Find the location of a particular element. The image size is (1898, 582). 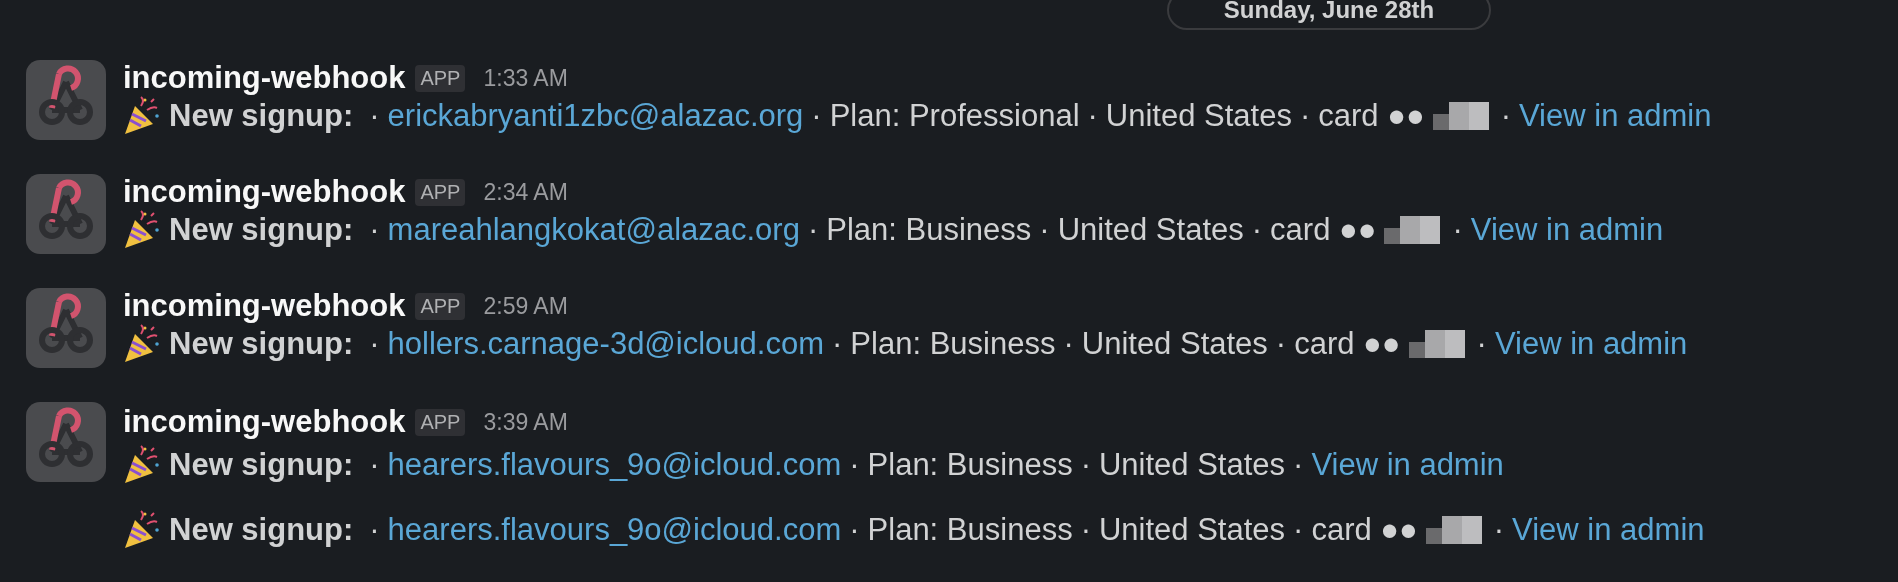

email-link: hollers.carnage-3d@icloud.com is located at coordinates (606, 344).